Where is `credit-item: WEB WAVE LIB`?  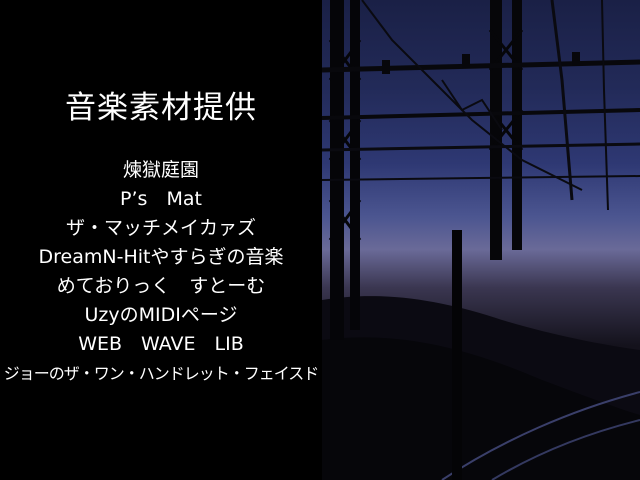
credit-item: WEB WAVE LIB is located at coordinates (161, 344).